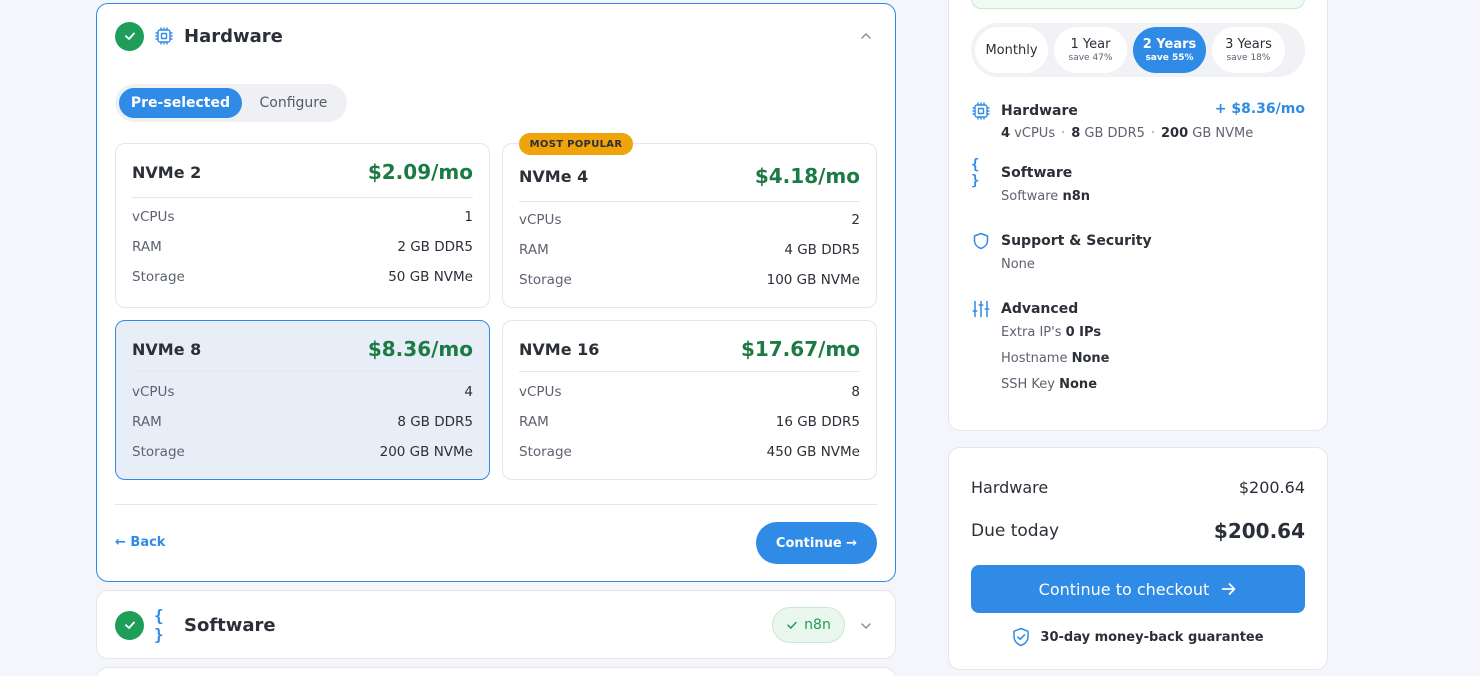  I want to click on term-3-years: 3 Years save 18%, so click(1248, 50).